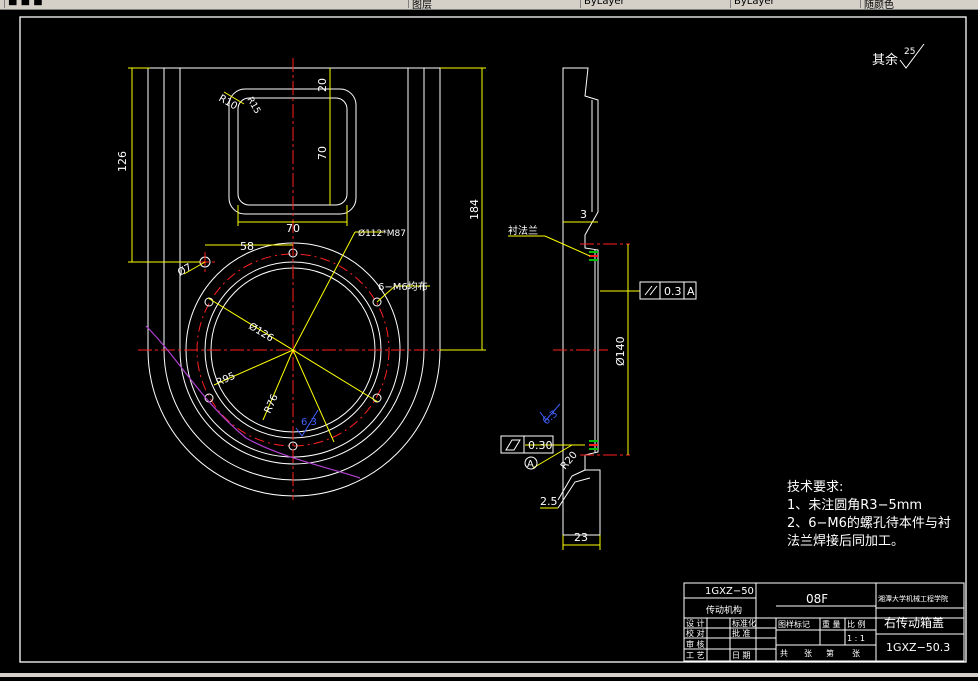 This screenshot has width=978, height=681. What do you see at coordinates (695, 655) in the screenshot?
I see `3-label: 工 艺` at bounding box center [695, 655].